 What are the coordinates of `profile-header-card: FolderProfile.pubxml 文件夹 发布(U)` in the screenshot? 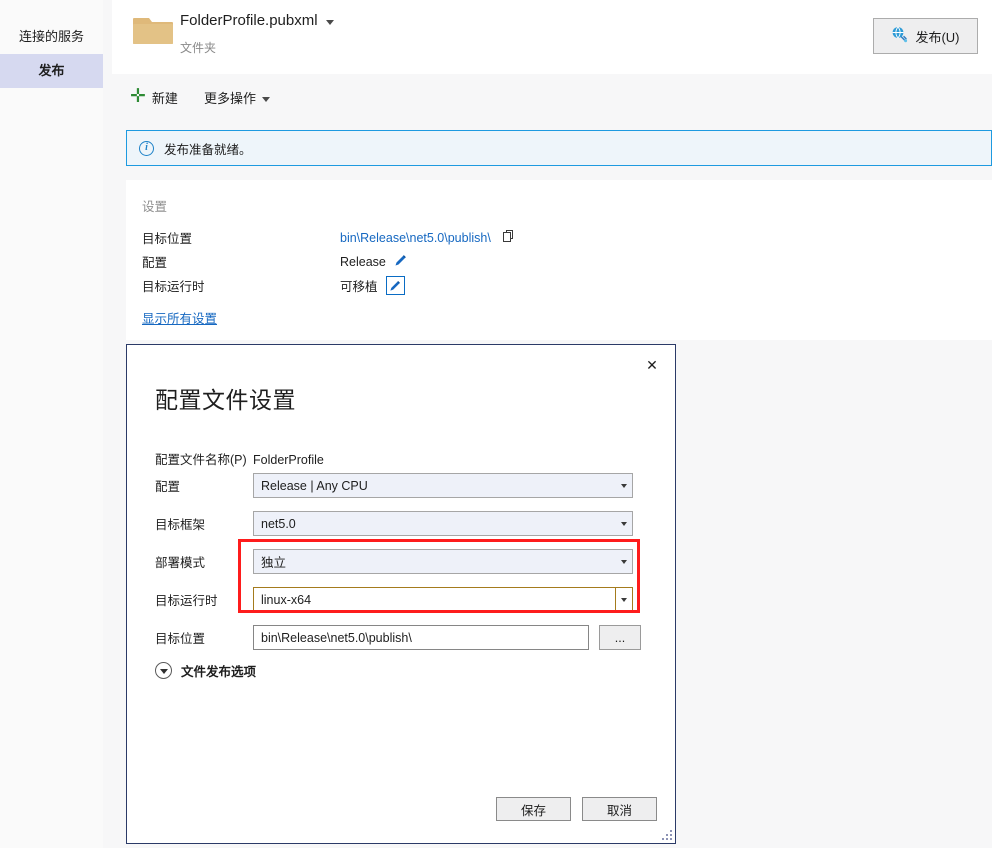 It's located at (552, 37).